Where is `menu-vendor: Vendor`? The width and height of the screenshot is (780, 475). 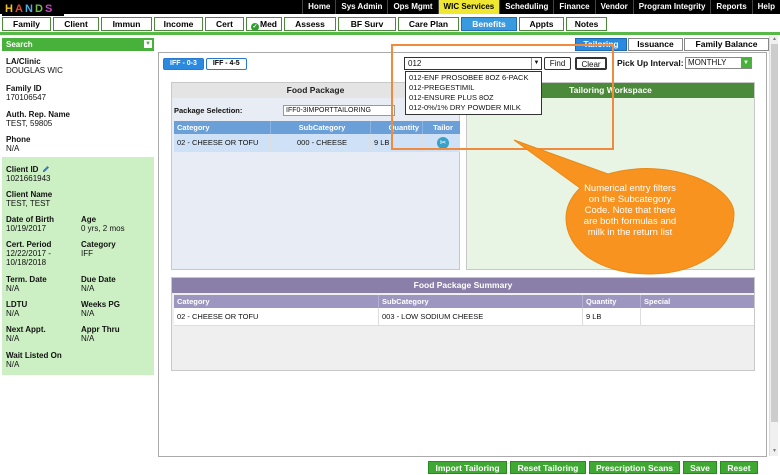 menu-vendor: Vendor is located at coordinates (613, 7).